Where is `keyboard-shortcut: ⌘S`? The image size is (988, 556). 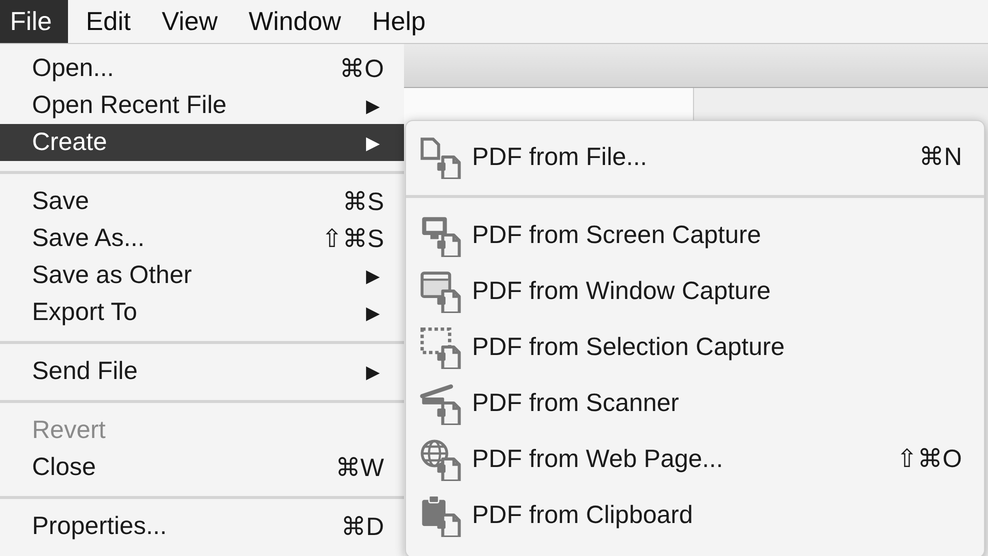
keyboard-shortcut: ⌘S is located at coordinates (363, 201).